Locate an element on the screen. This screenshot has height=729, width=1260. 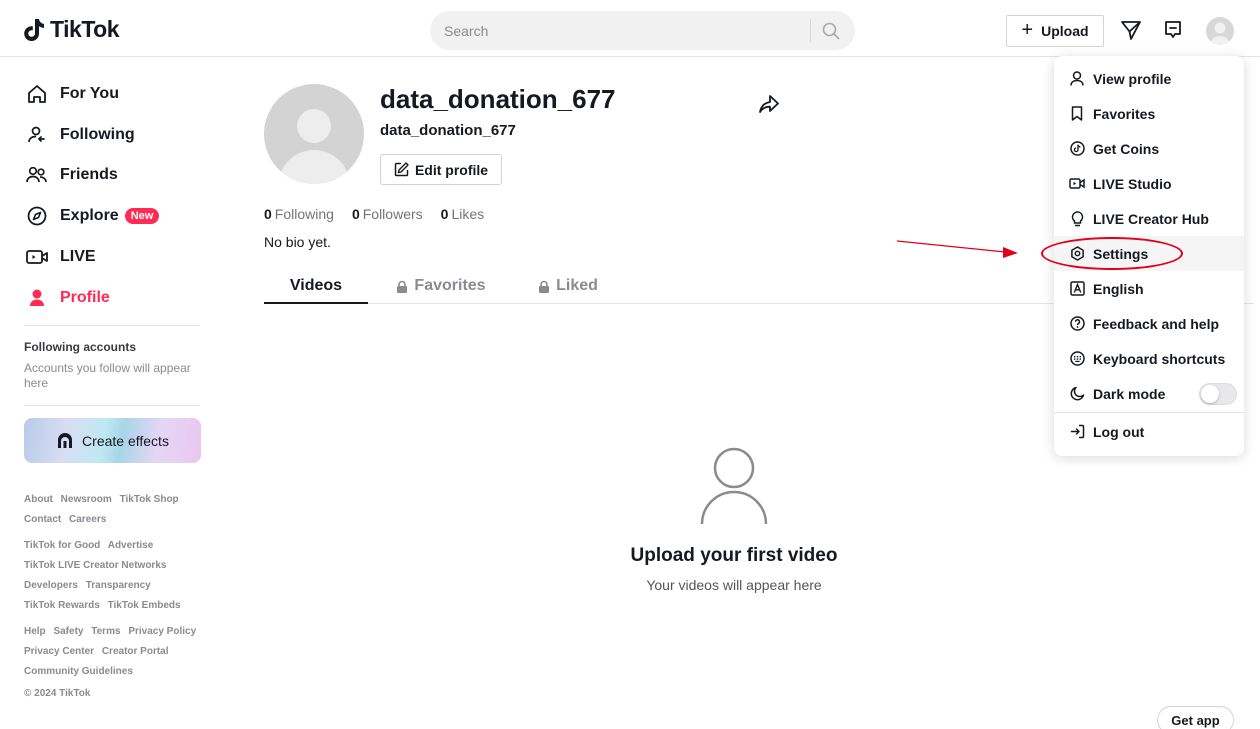
profile-avatar-button is located at coordinates (1220, 31).